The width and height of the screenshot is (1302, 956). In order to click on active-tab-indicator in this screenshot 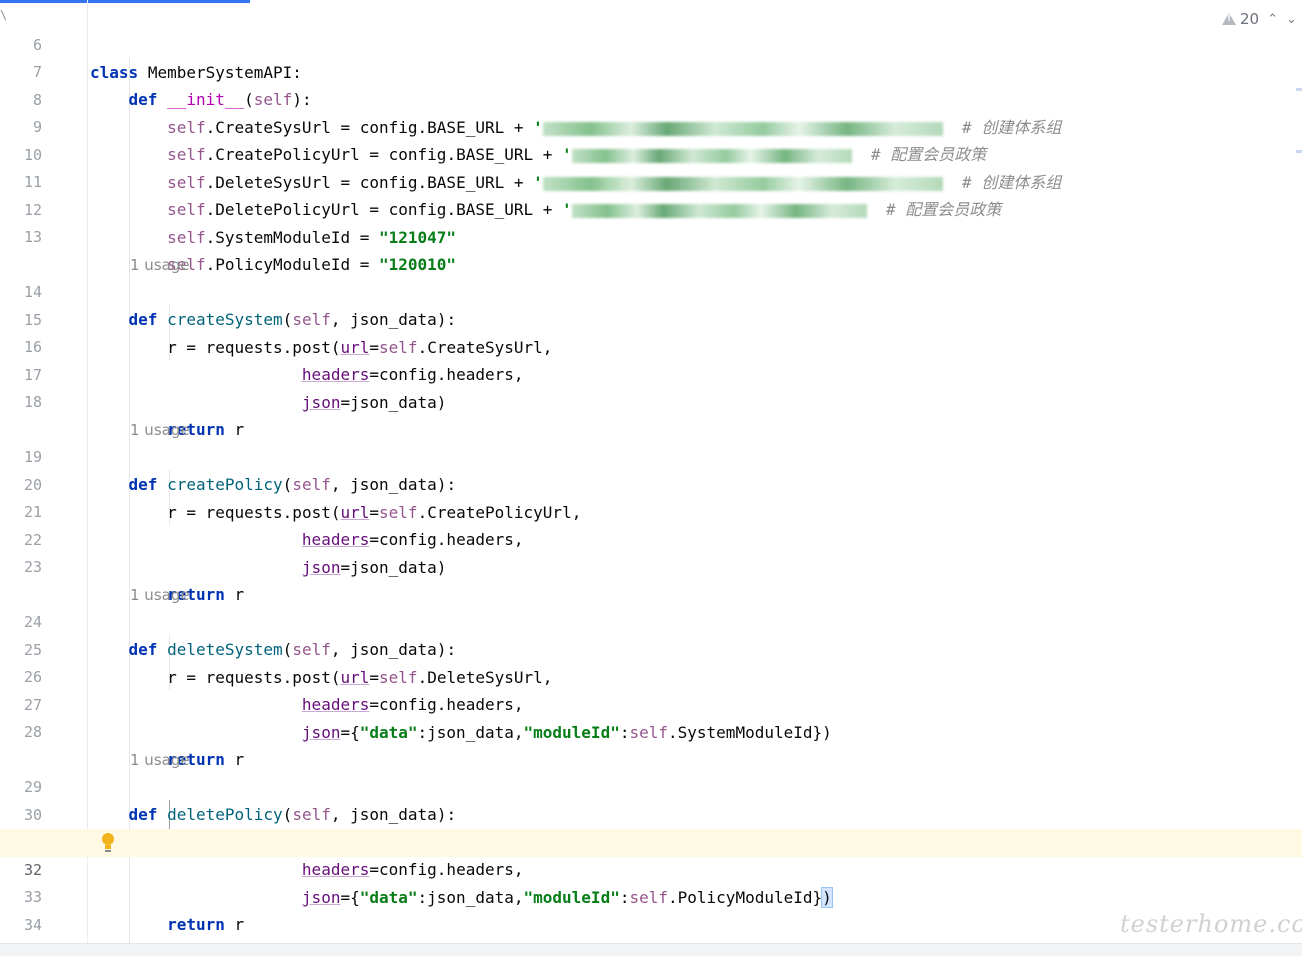, I will do `click(125, 1)`.